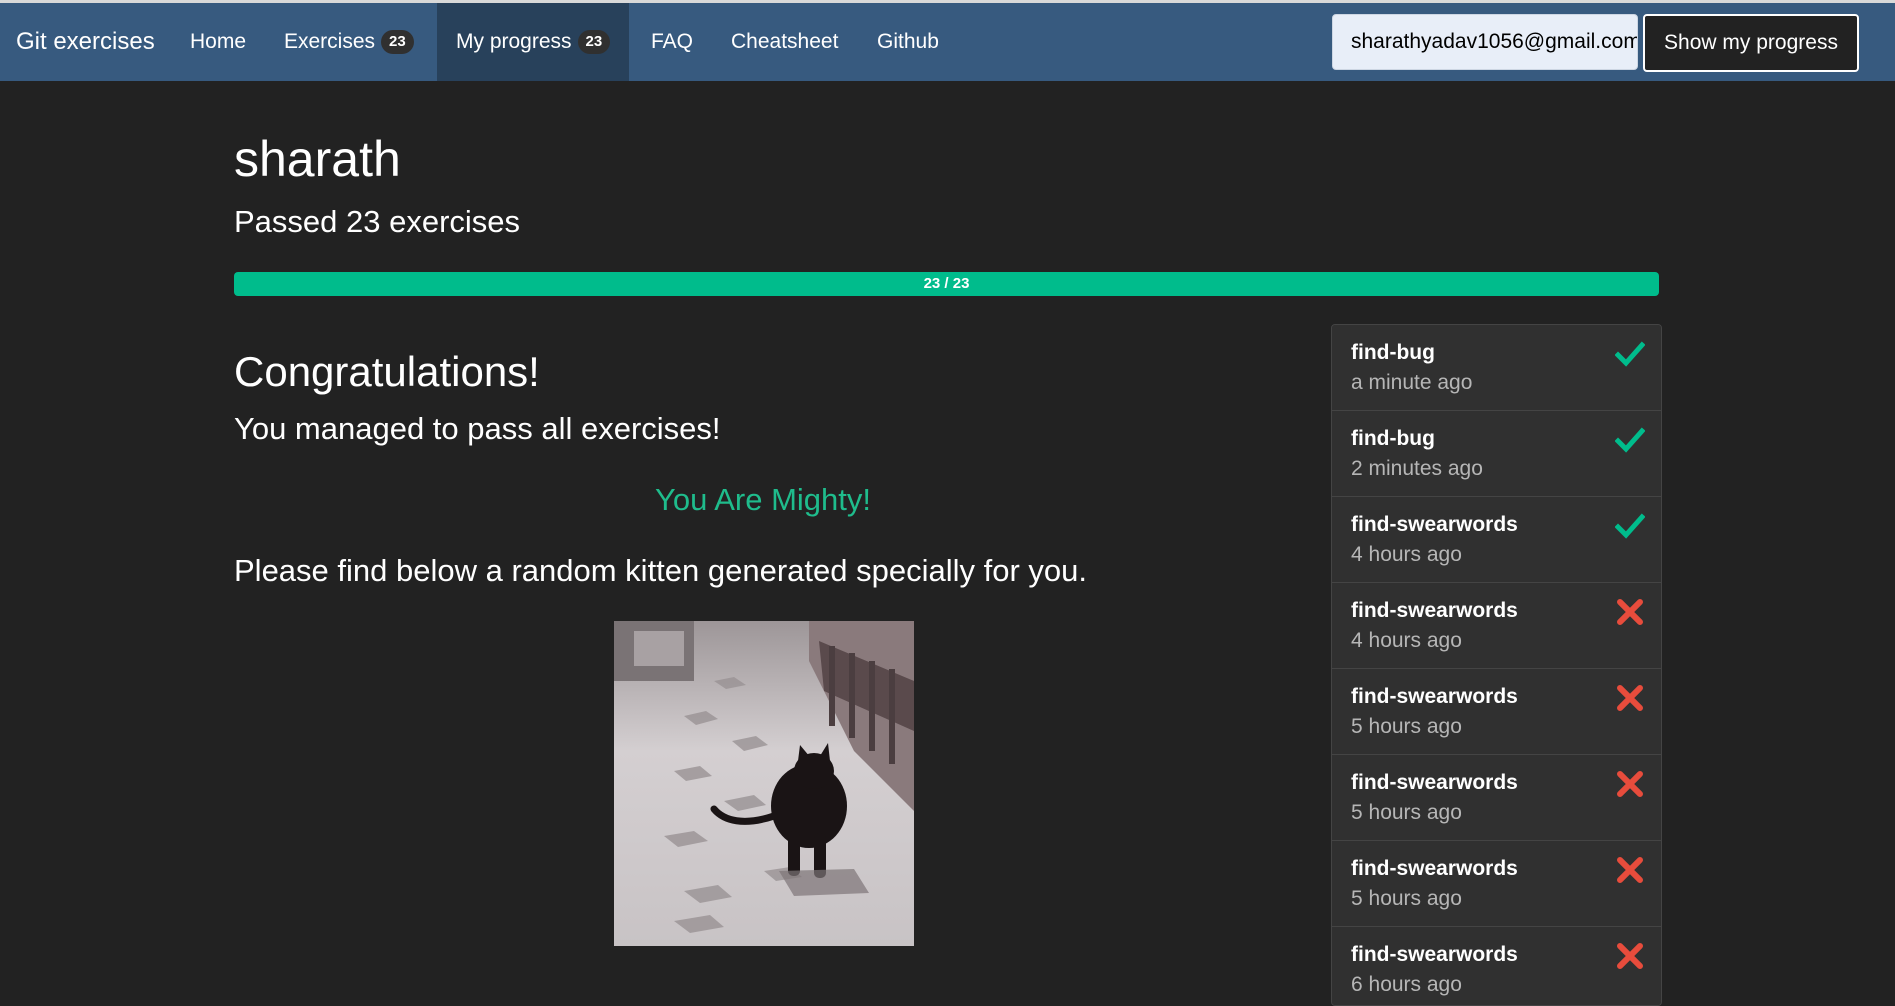 This screenshot has width=1895, height=1006. I want to click on passed-count-text: Passed 23 exercises, so click(377, 221).